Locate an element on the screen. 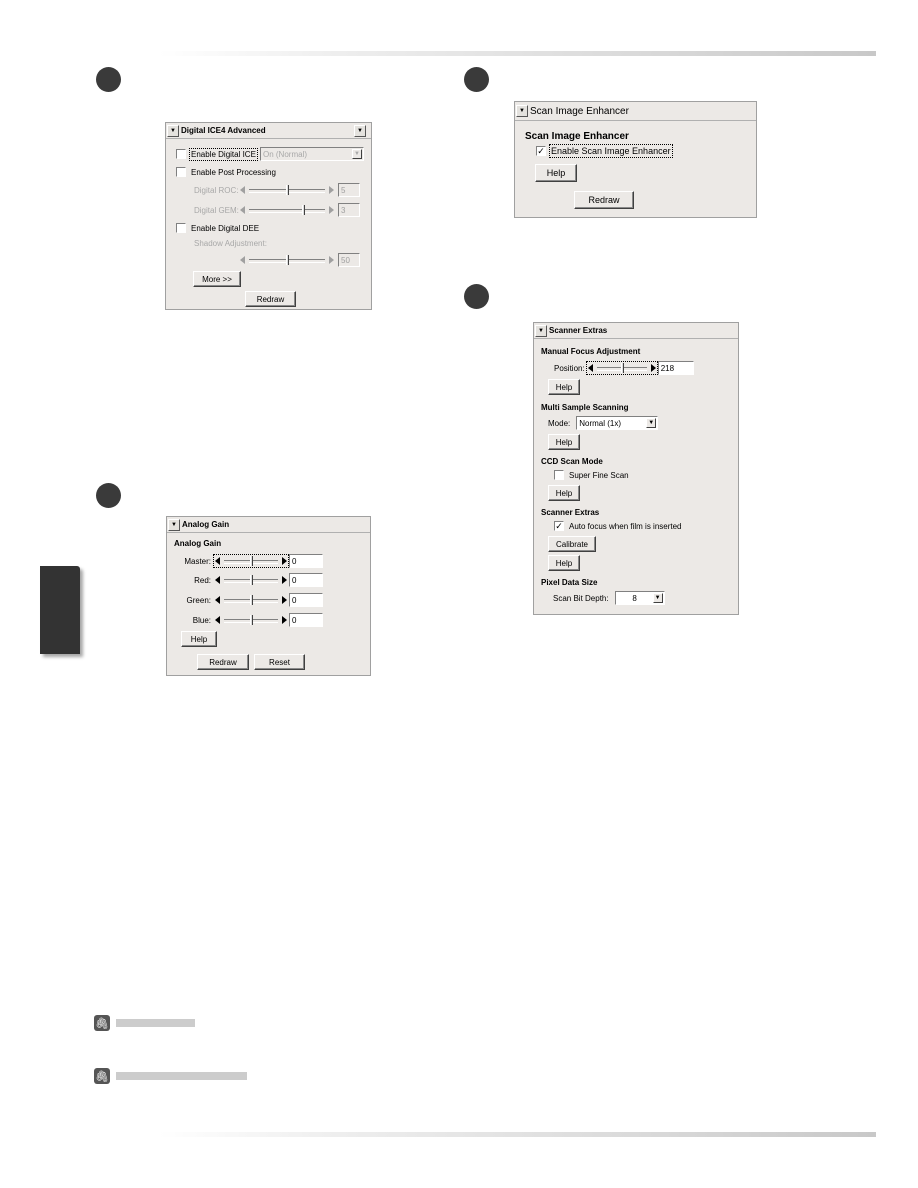 This screenshot has height=1188, width=918. enable-sie-row: ✓ Enable Scan Image Enhancer is located at coordinates (604, 151).